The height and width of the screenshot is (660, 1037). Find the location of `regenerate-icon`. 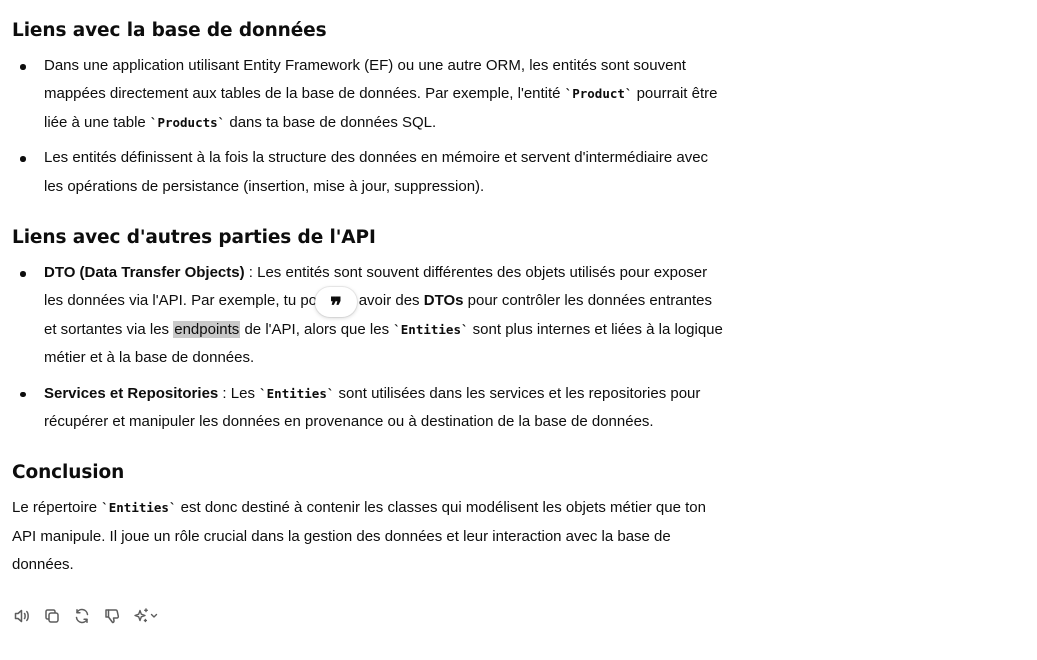

regenerate-icon is located at coordinates (82, 616).